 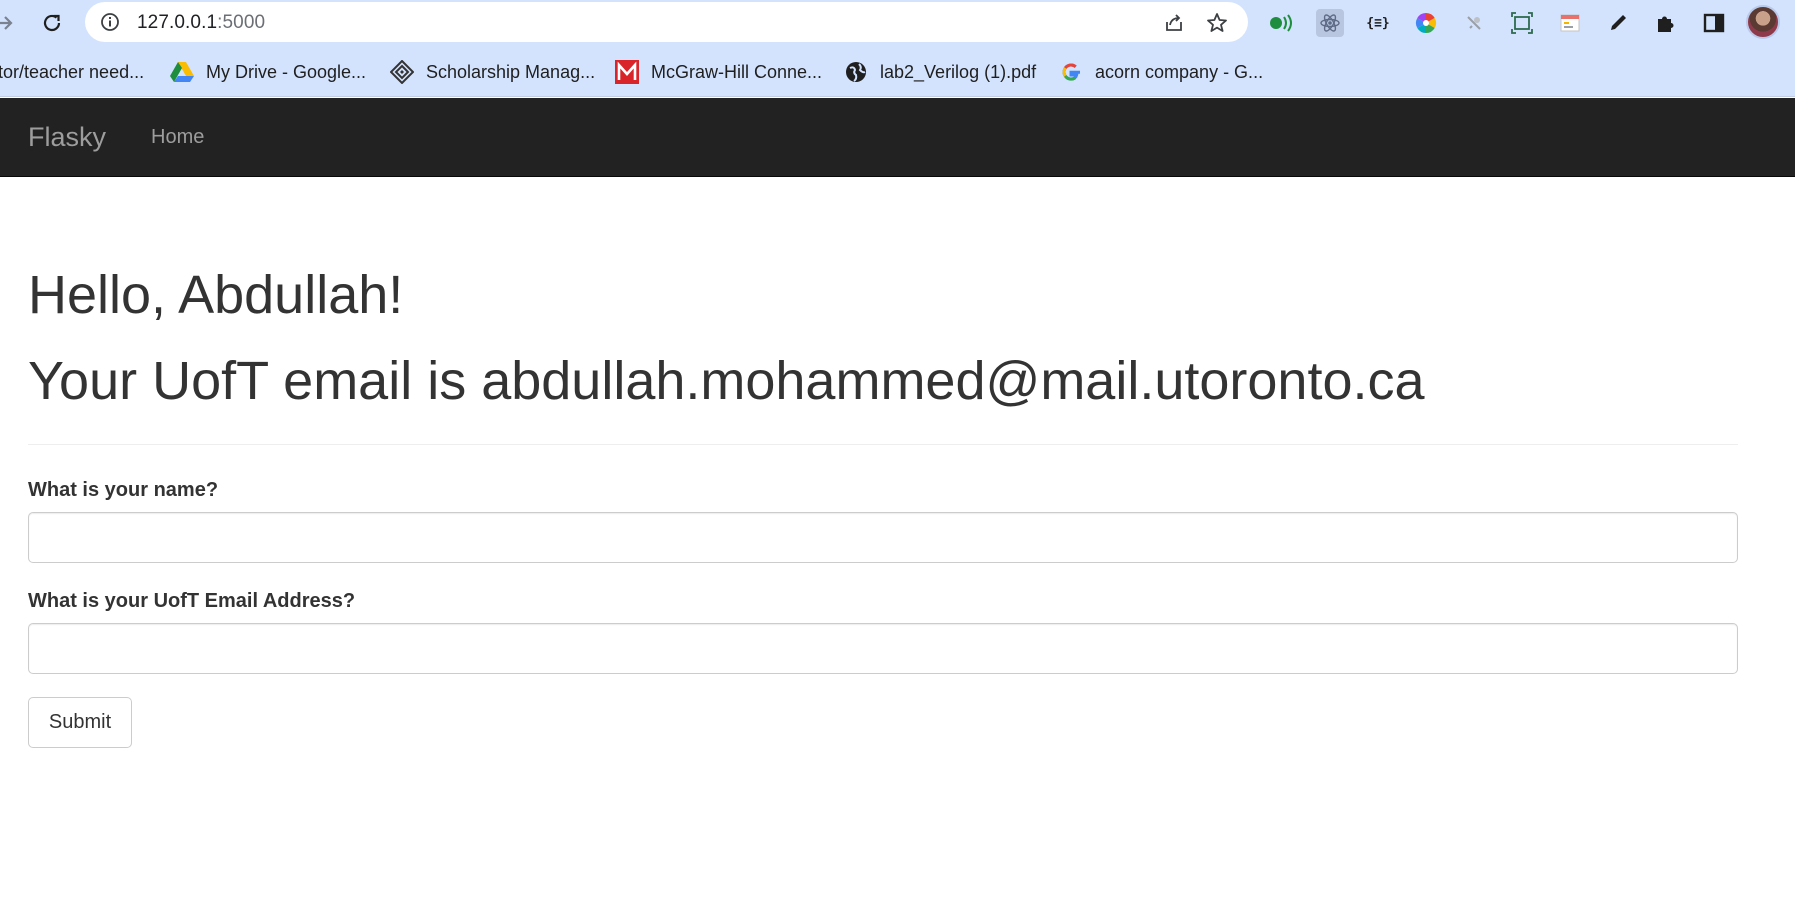 What do you see at coordinates (1618, 23) in the screenshot?
I see `eyedropper-icon` at bounding box center [1618, 23].